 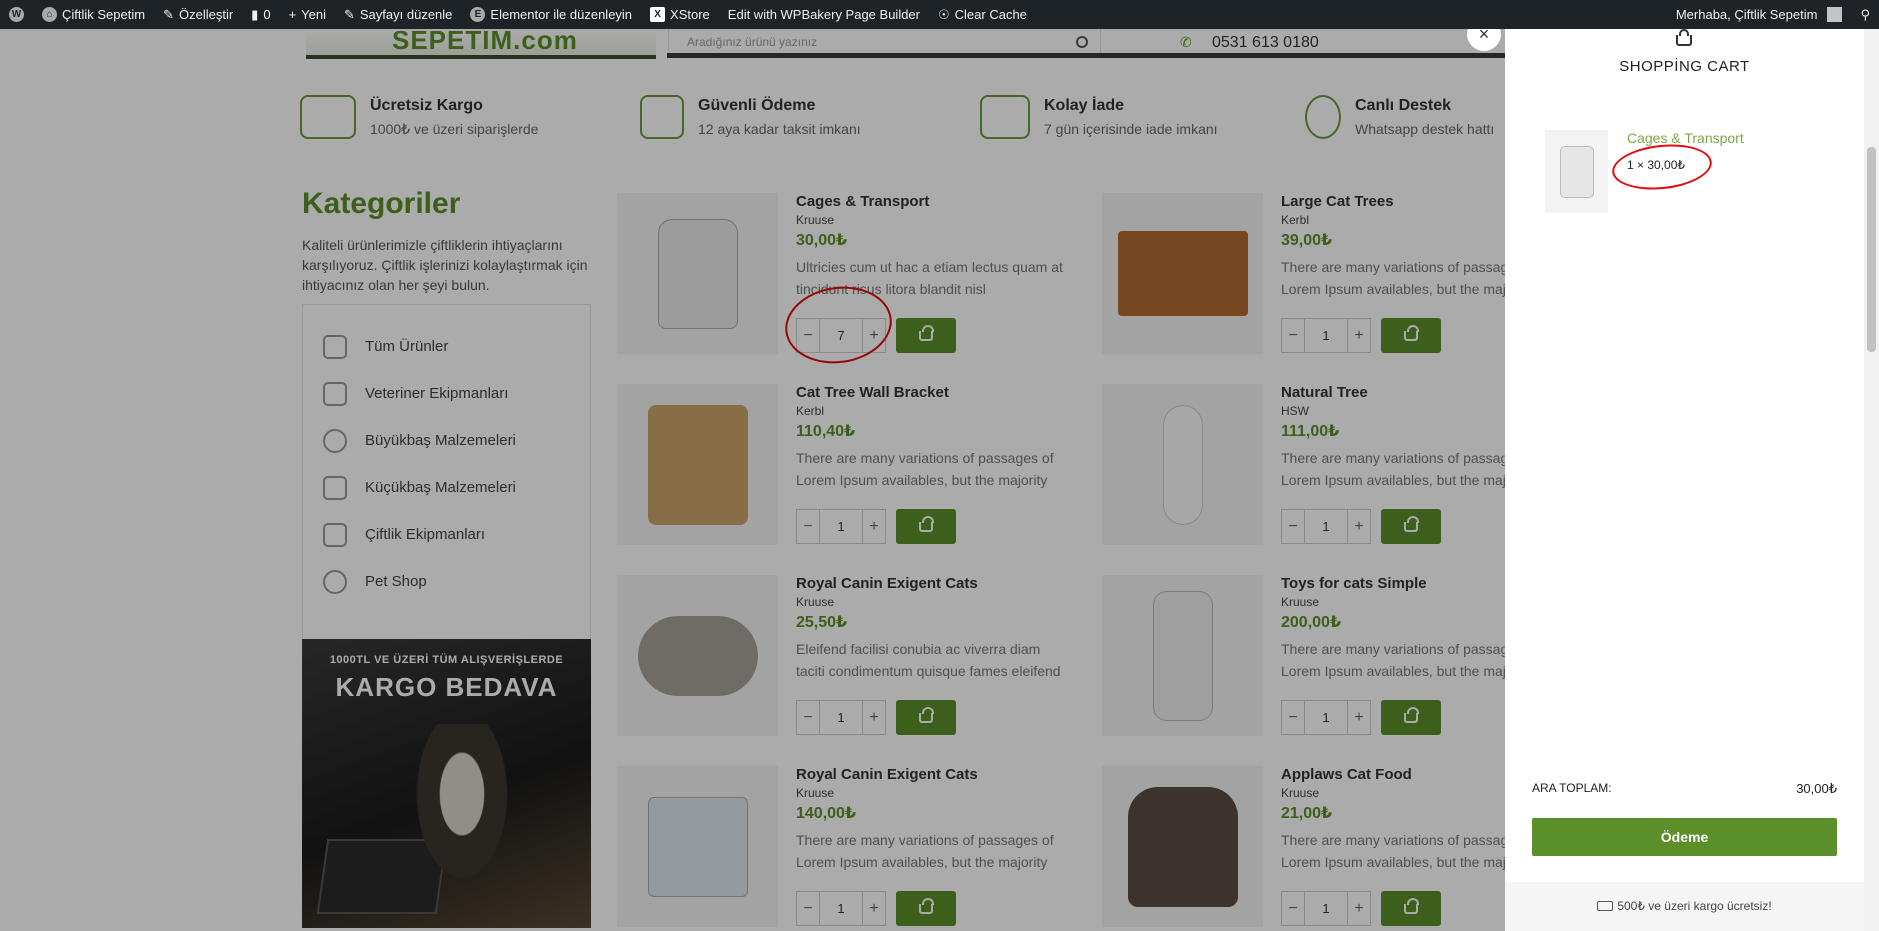 I want to click on home-icon: ⌂, so click(x=49, y=14).